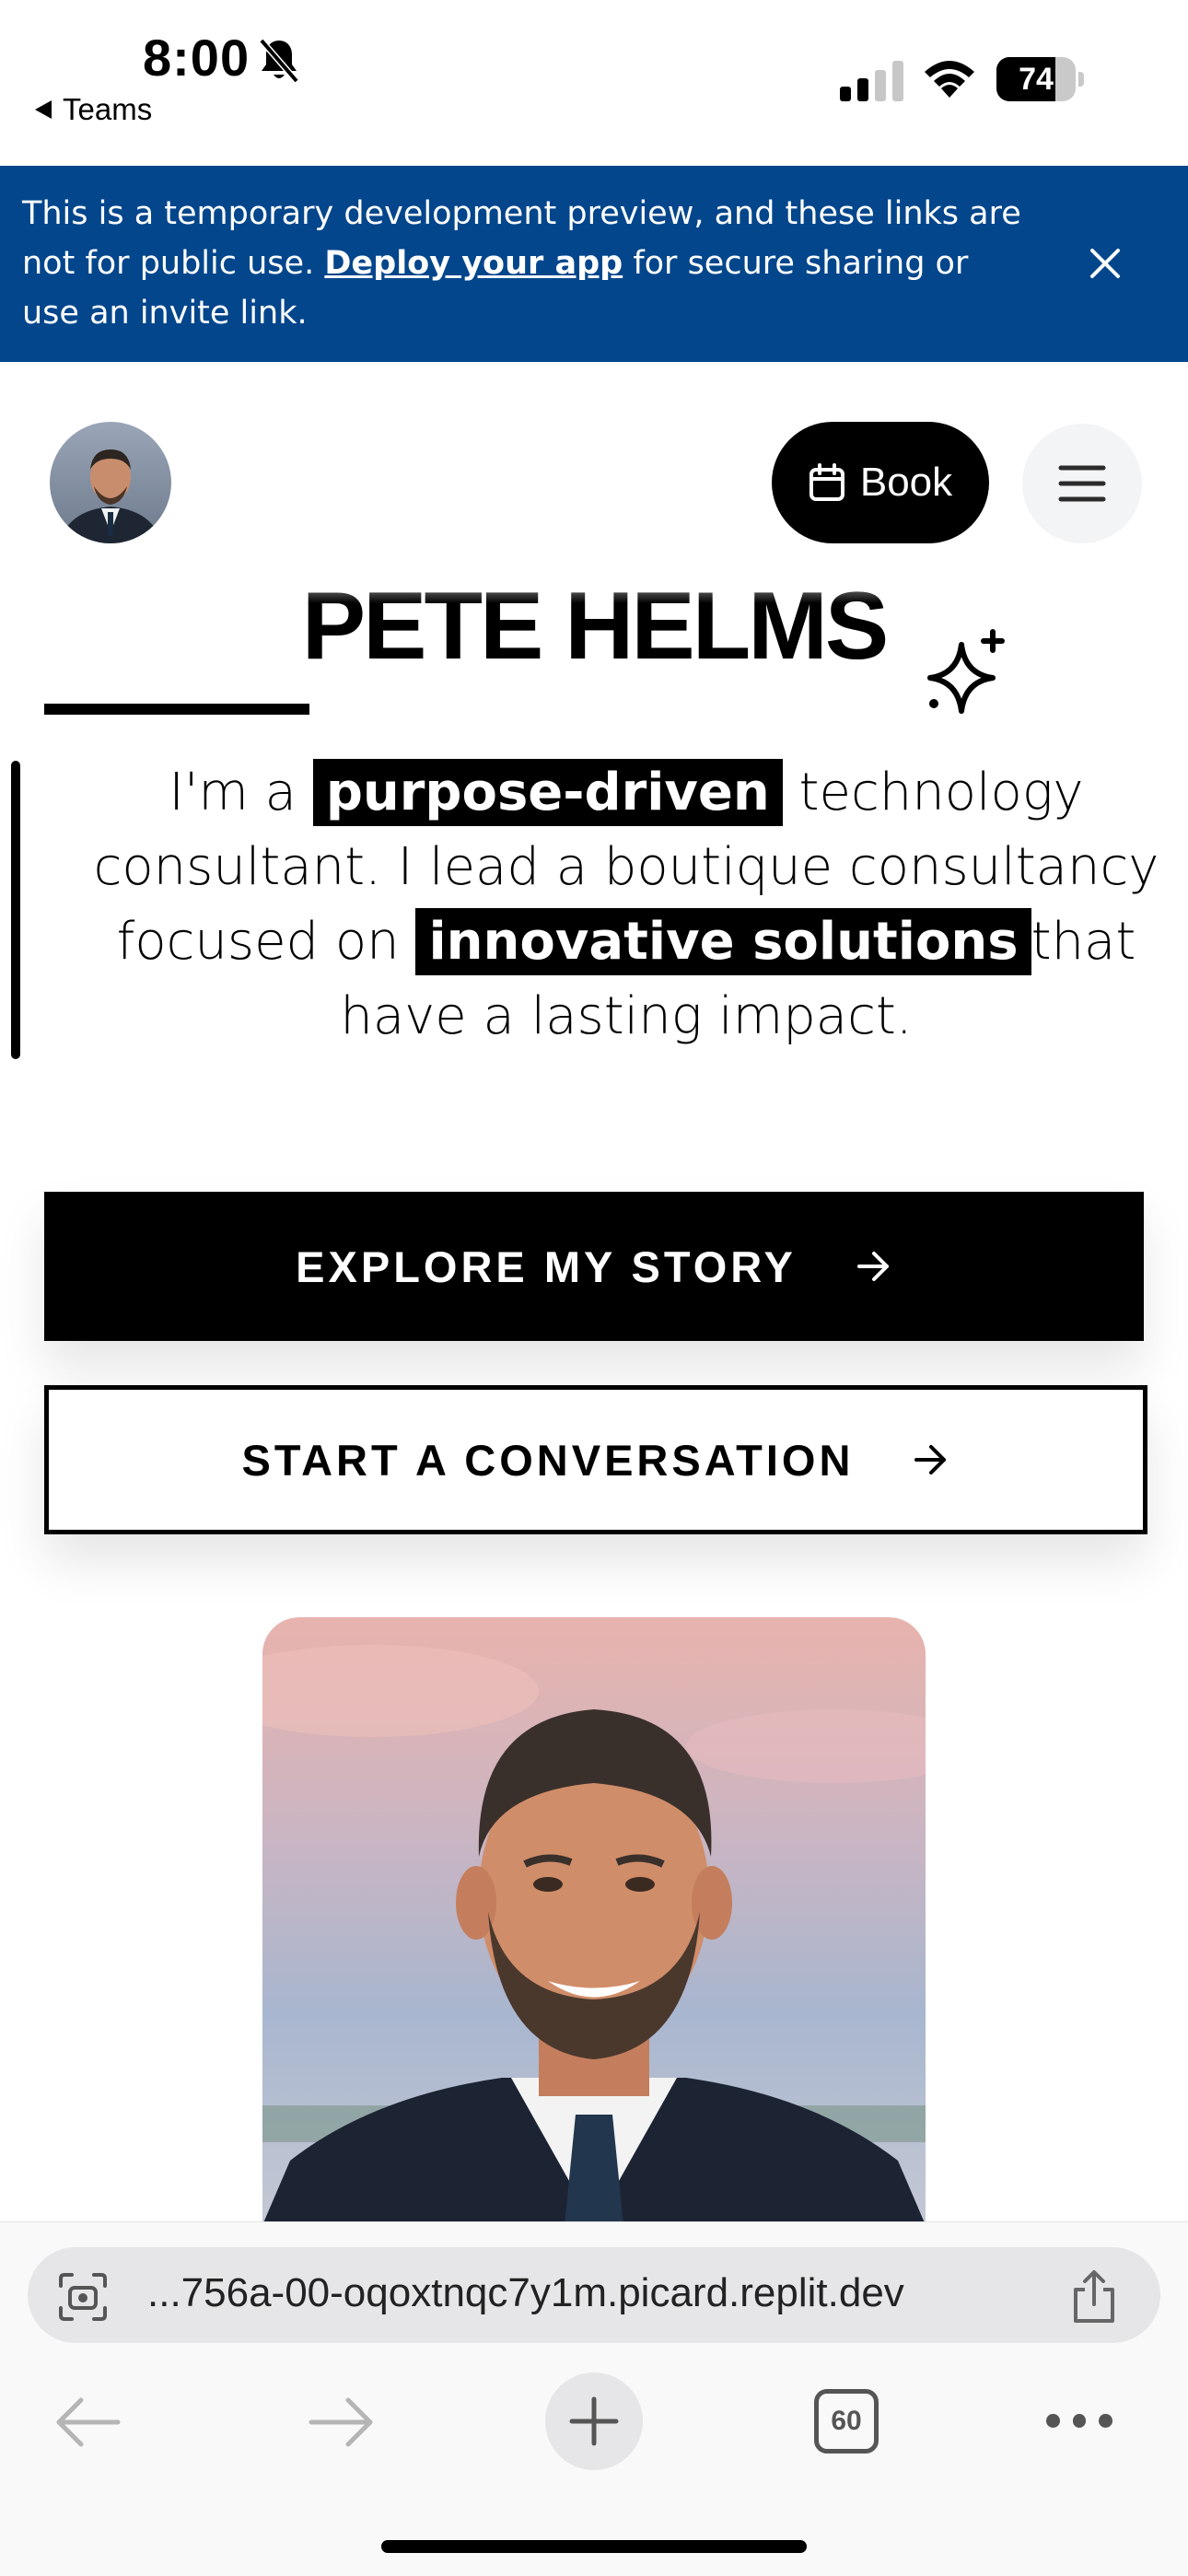 The height and width of the screenshot is (2576, 1188). I want to click on plus-icon, so click(594, 2421).